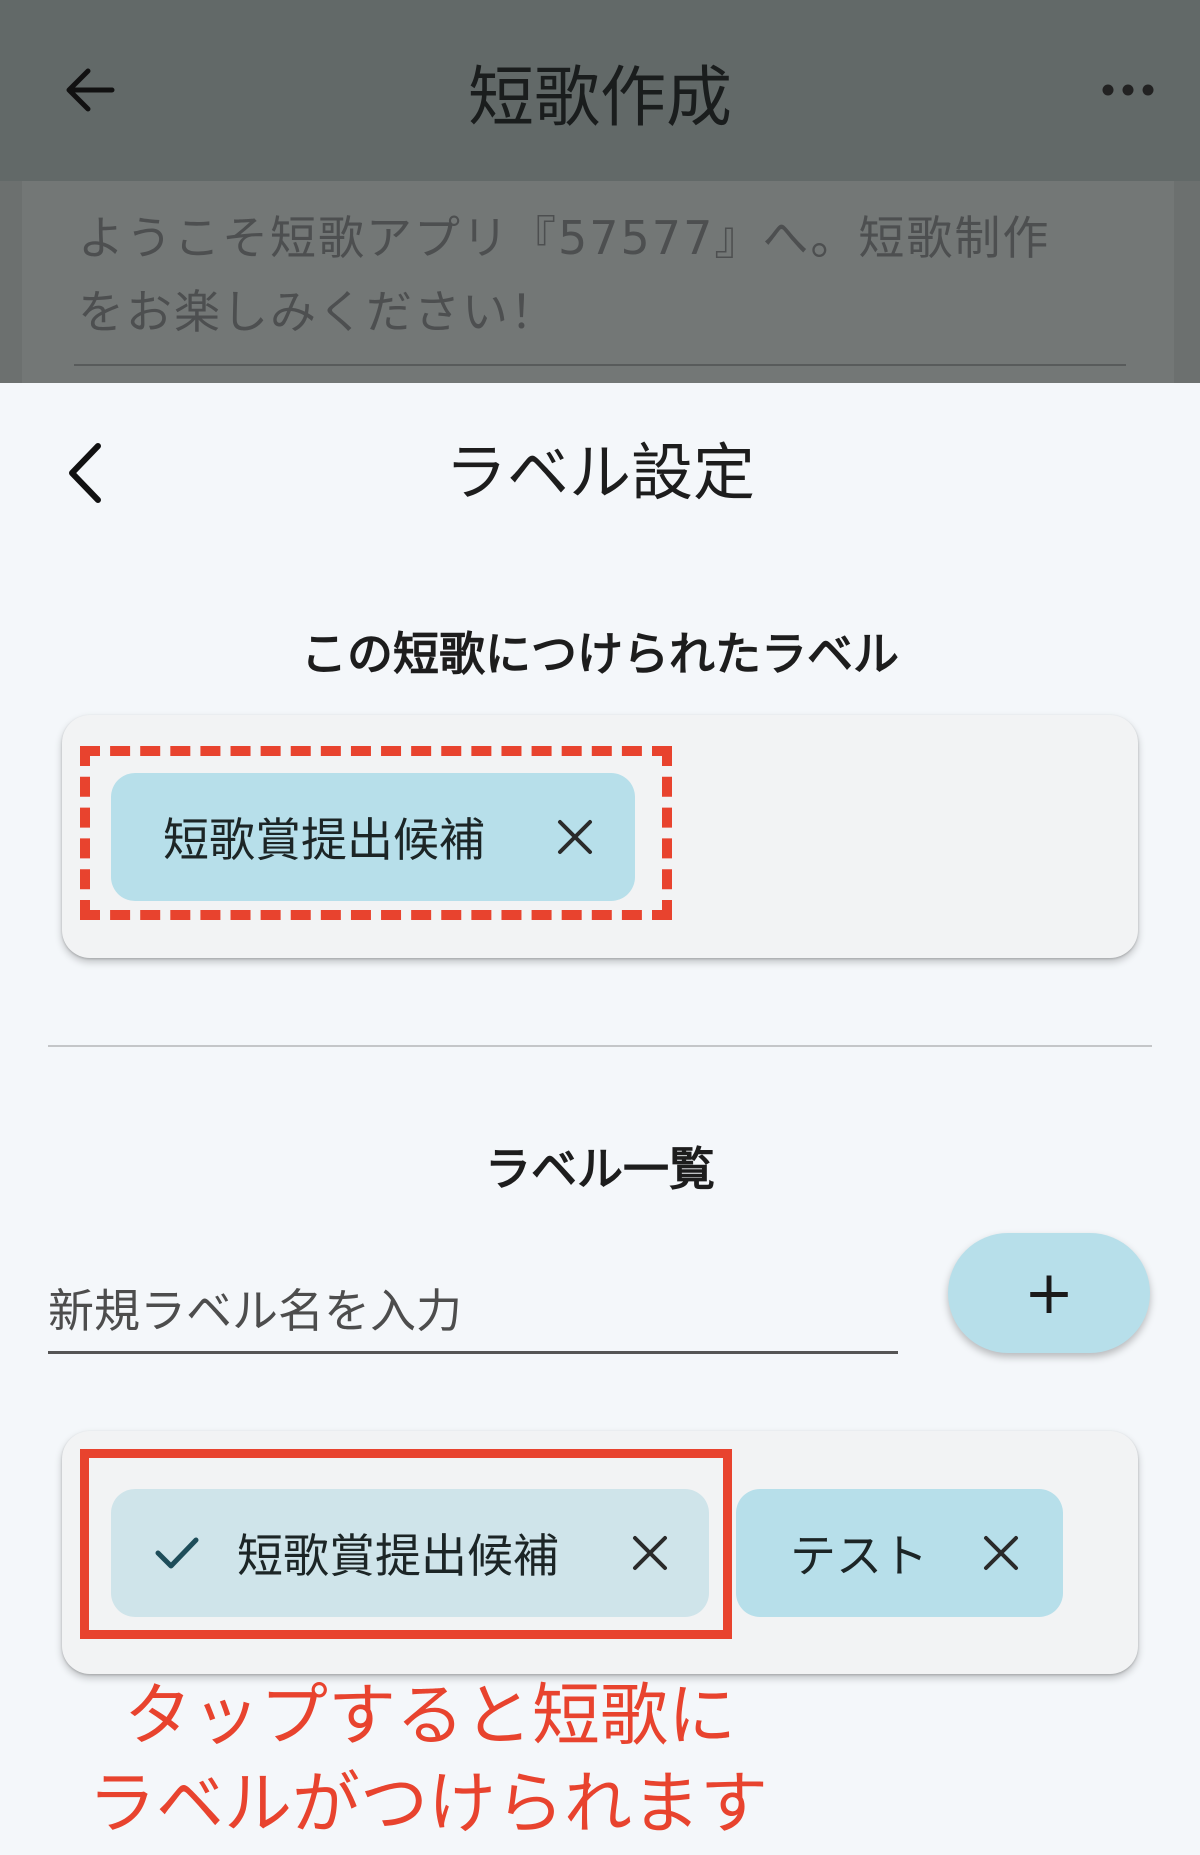 The image size is (1200, 1855). Describe the element at coordinates (600, 1046) in the screenshot. I see `divider` at that location.